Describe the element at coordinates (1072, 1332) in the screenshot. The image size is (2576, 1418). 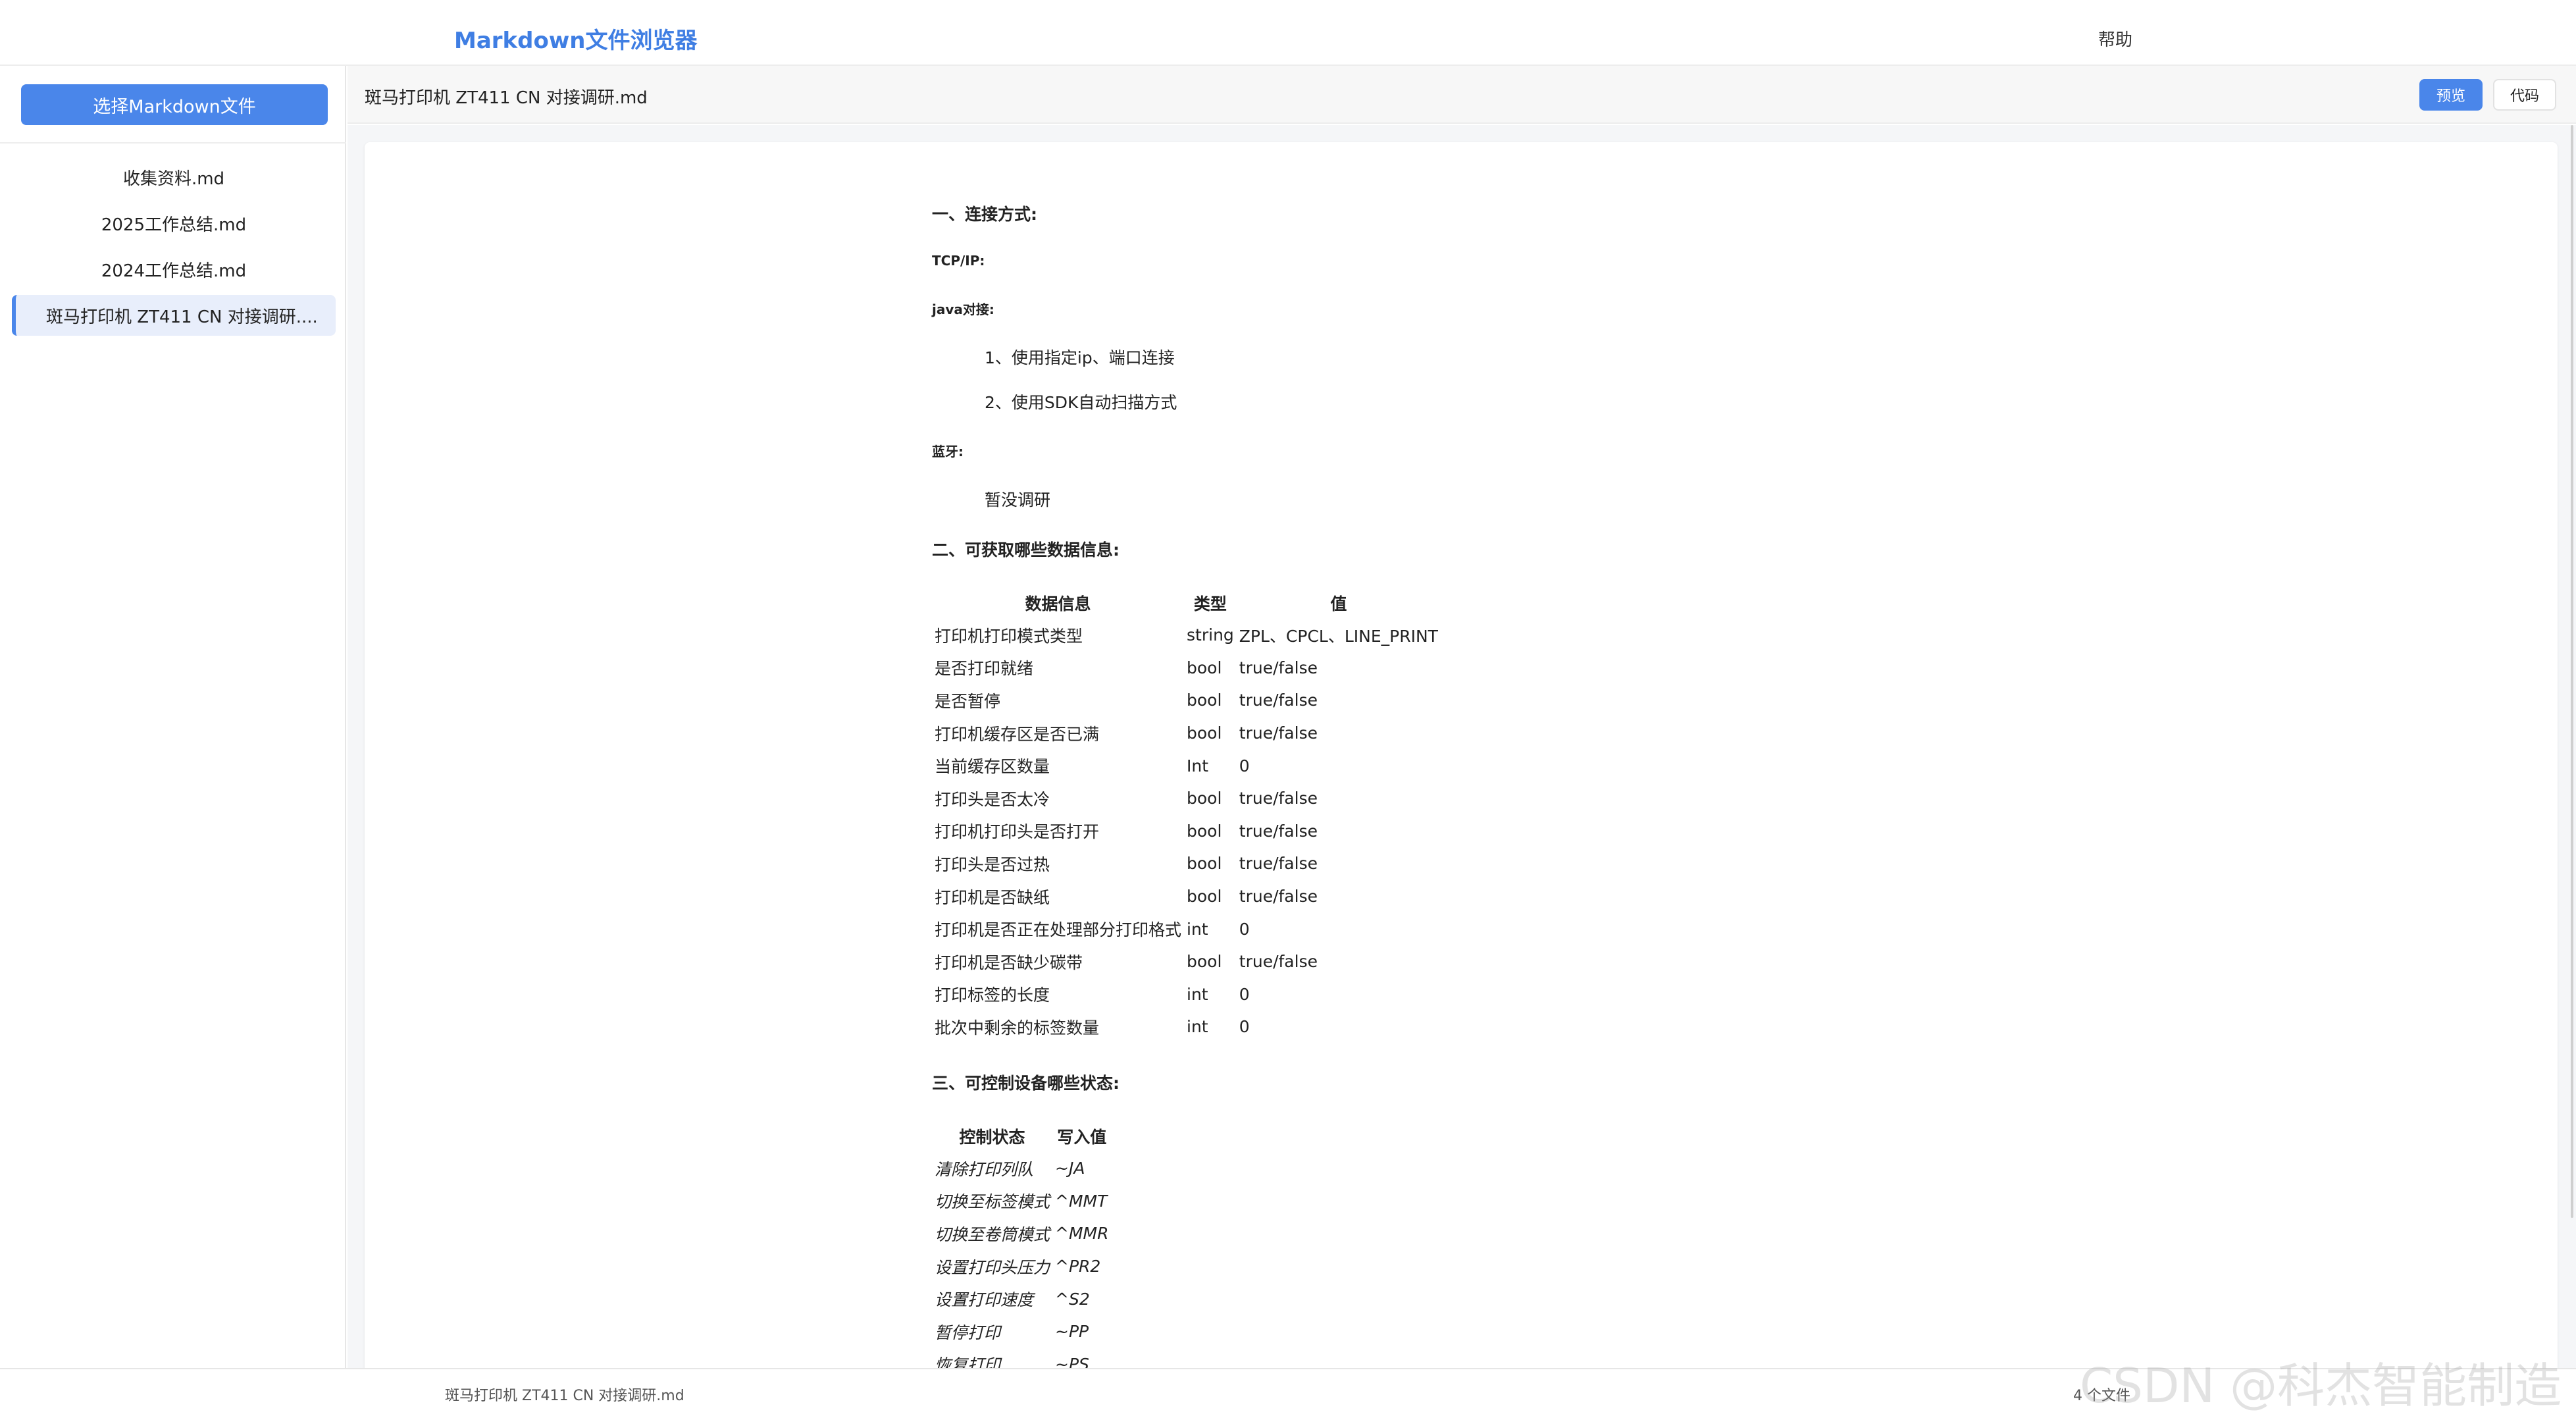
I see `table-cell: ~PP` at that location.